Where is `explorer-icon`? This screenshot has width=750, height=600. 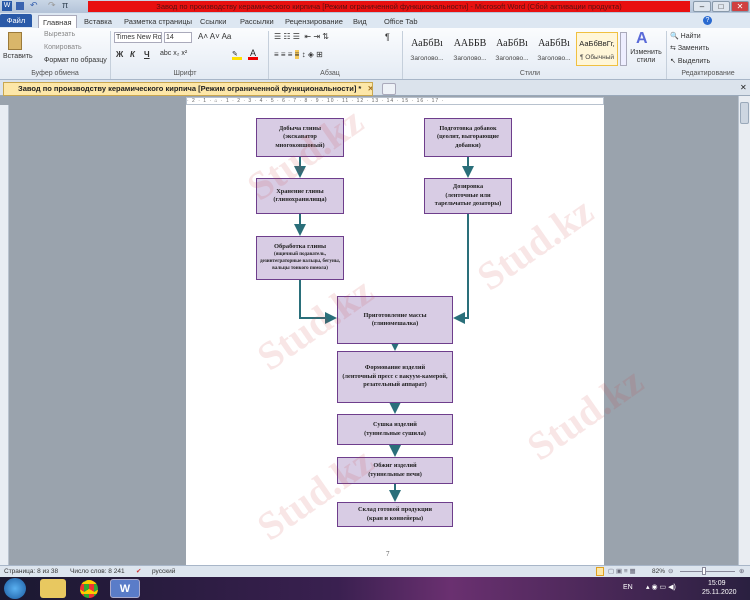
explorer-icon is located at coordinates (53, 588).